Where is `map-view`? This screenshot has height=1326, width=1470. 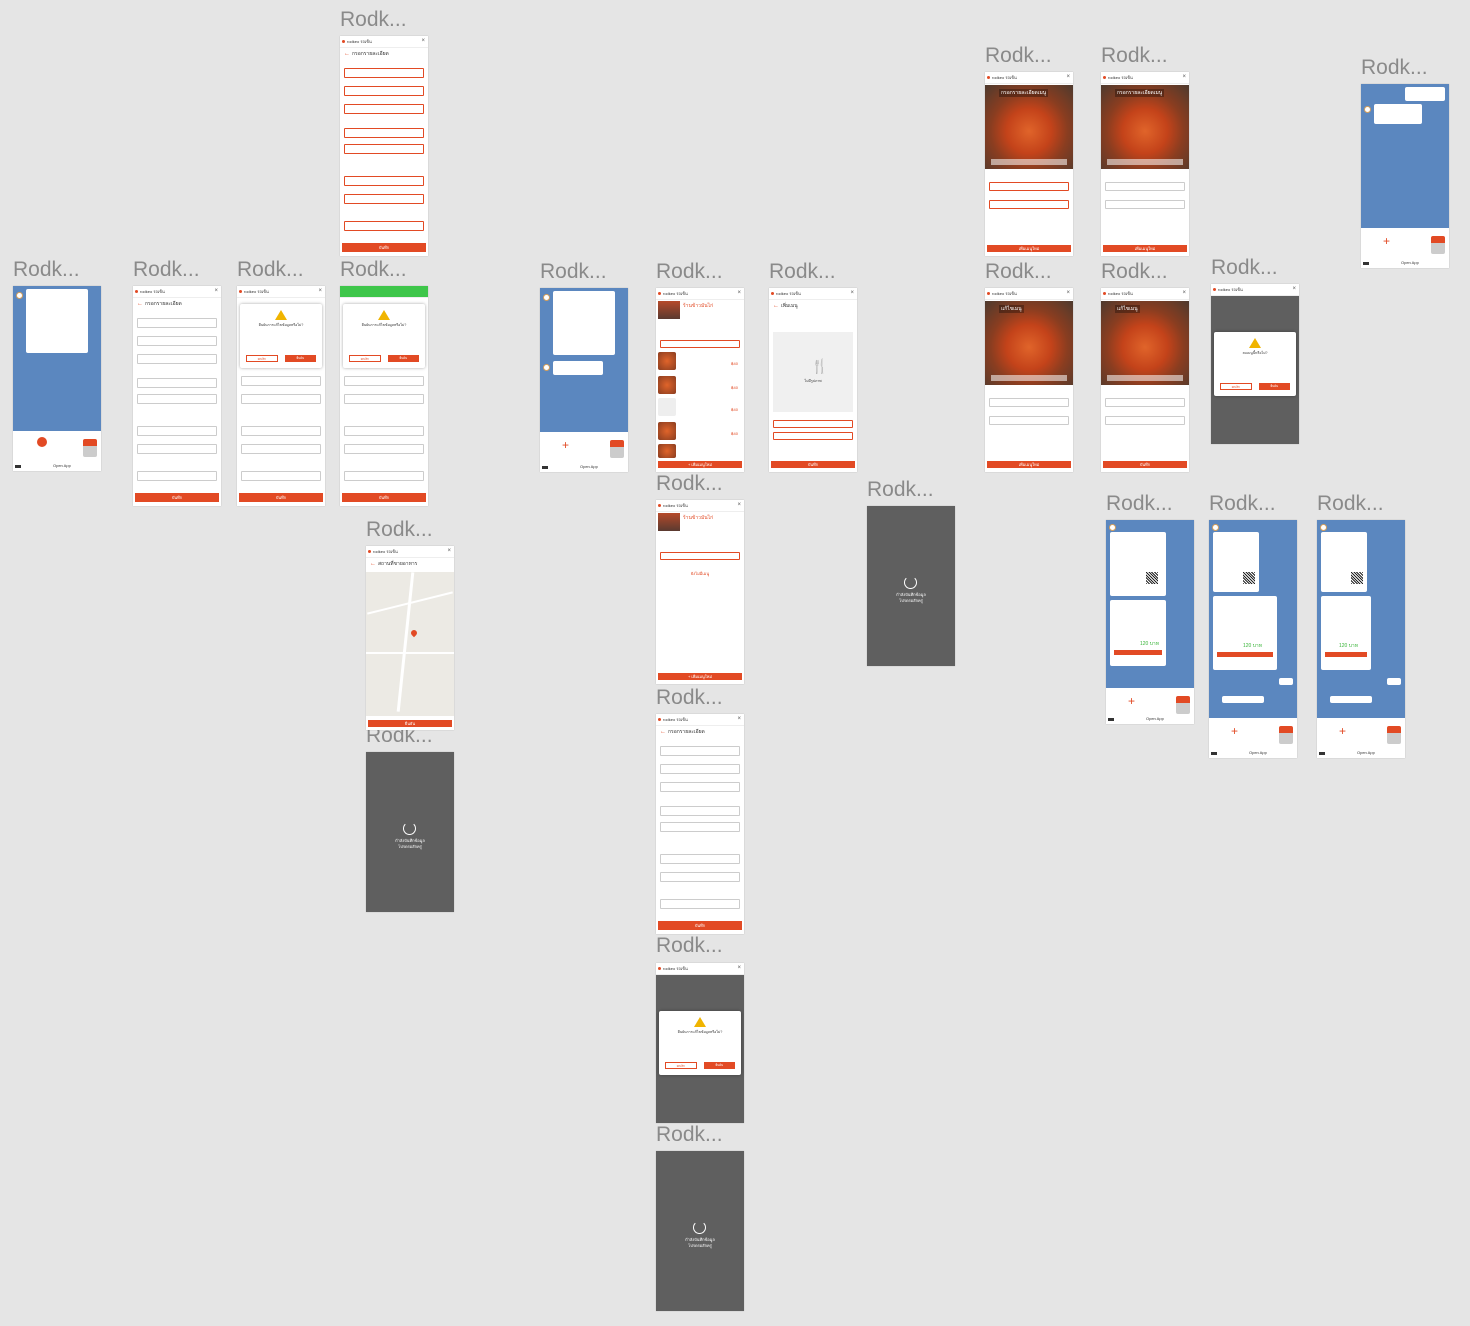 map-view is located at coordinates (410, 644).